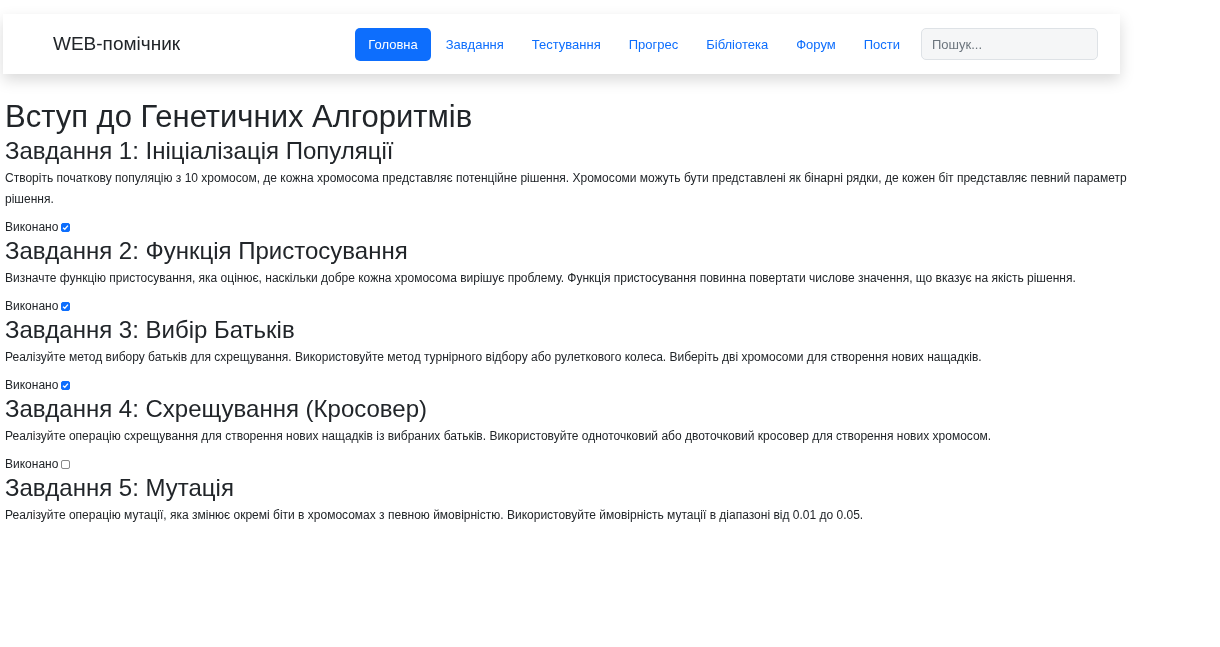  I want to click on task-description: Реалізуйте операцію схрещування для створення нових нащадків із вибраних батьків. Використовуйте одноточковий або двоточковий кросовер для створення нових хромосом., so click(499, 436).